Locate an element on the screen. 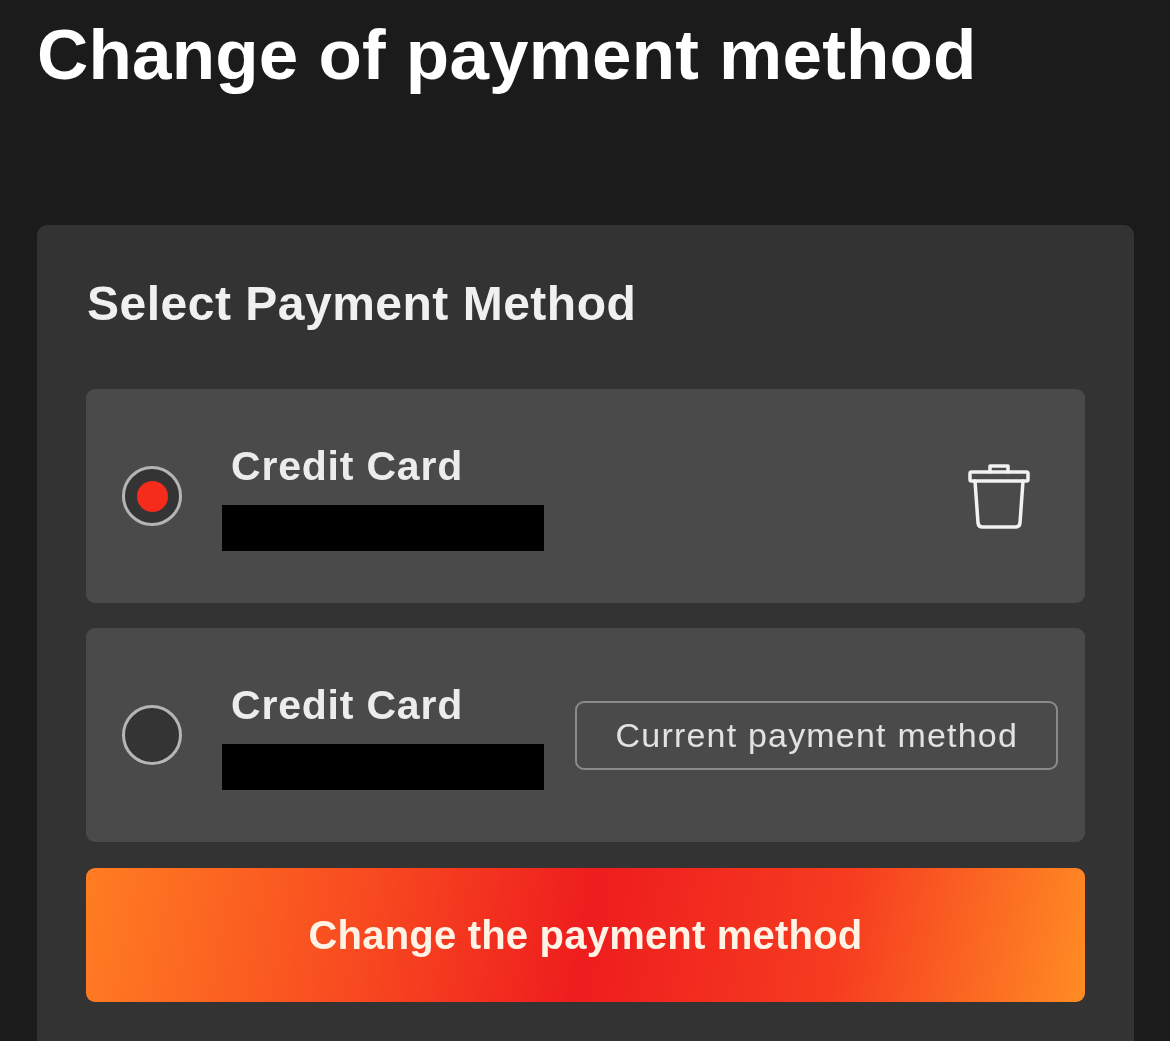  trash-icon is located at coordinates (999, 496).